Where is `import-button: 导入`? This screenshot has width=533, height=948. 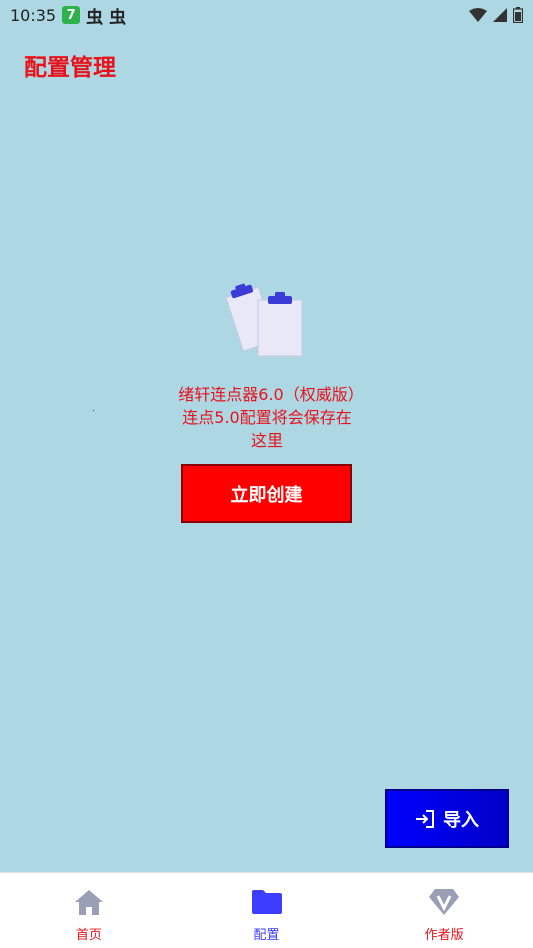
import-button: 导入 is located at coordinates (447, 818).